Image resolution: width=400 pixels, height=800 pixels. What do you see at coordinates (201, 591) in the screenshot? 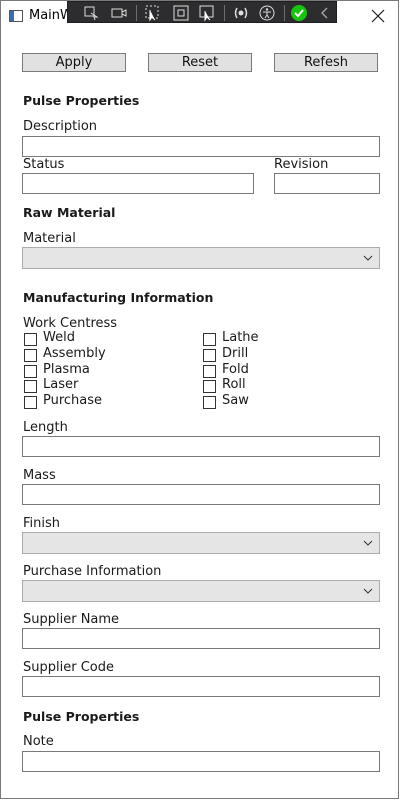
I see `purchase-info-dropdown` at bounding box center [201, 591].